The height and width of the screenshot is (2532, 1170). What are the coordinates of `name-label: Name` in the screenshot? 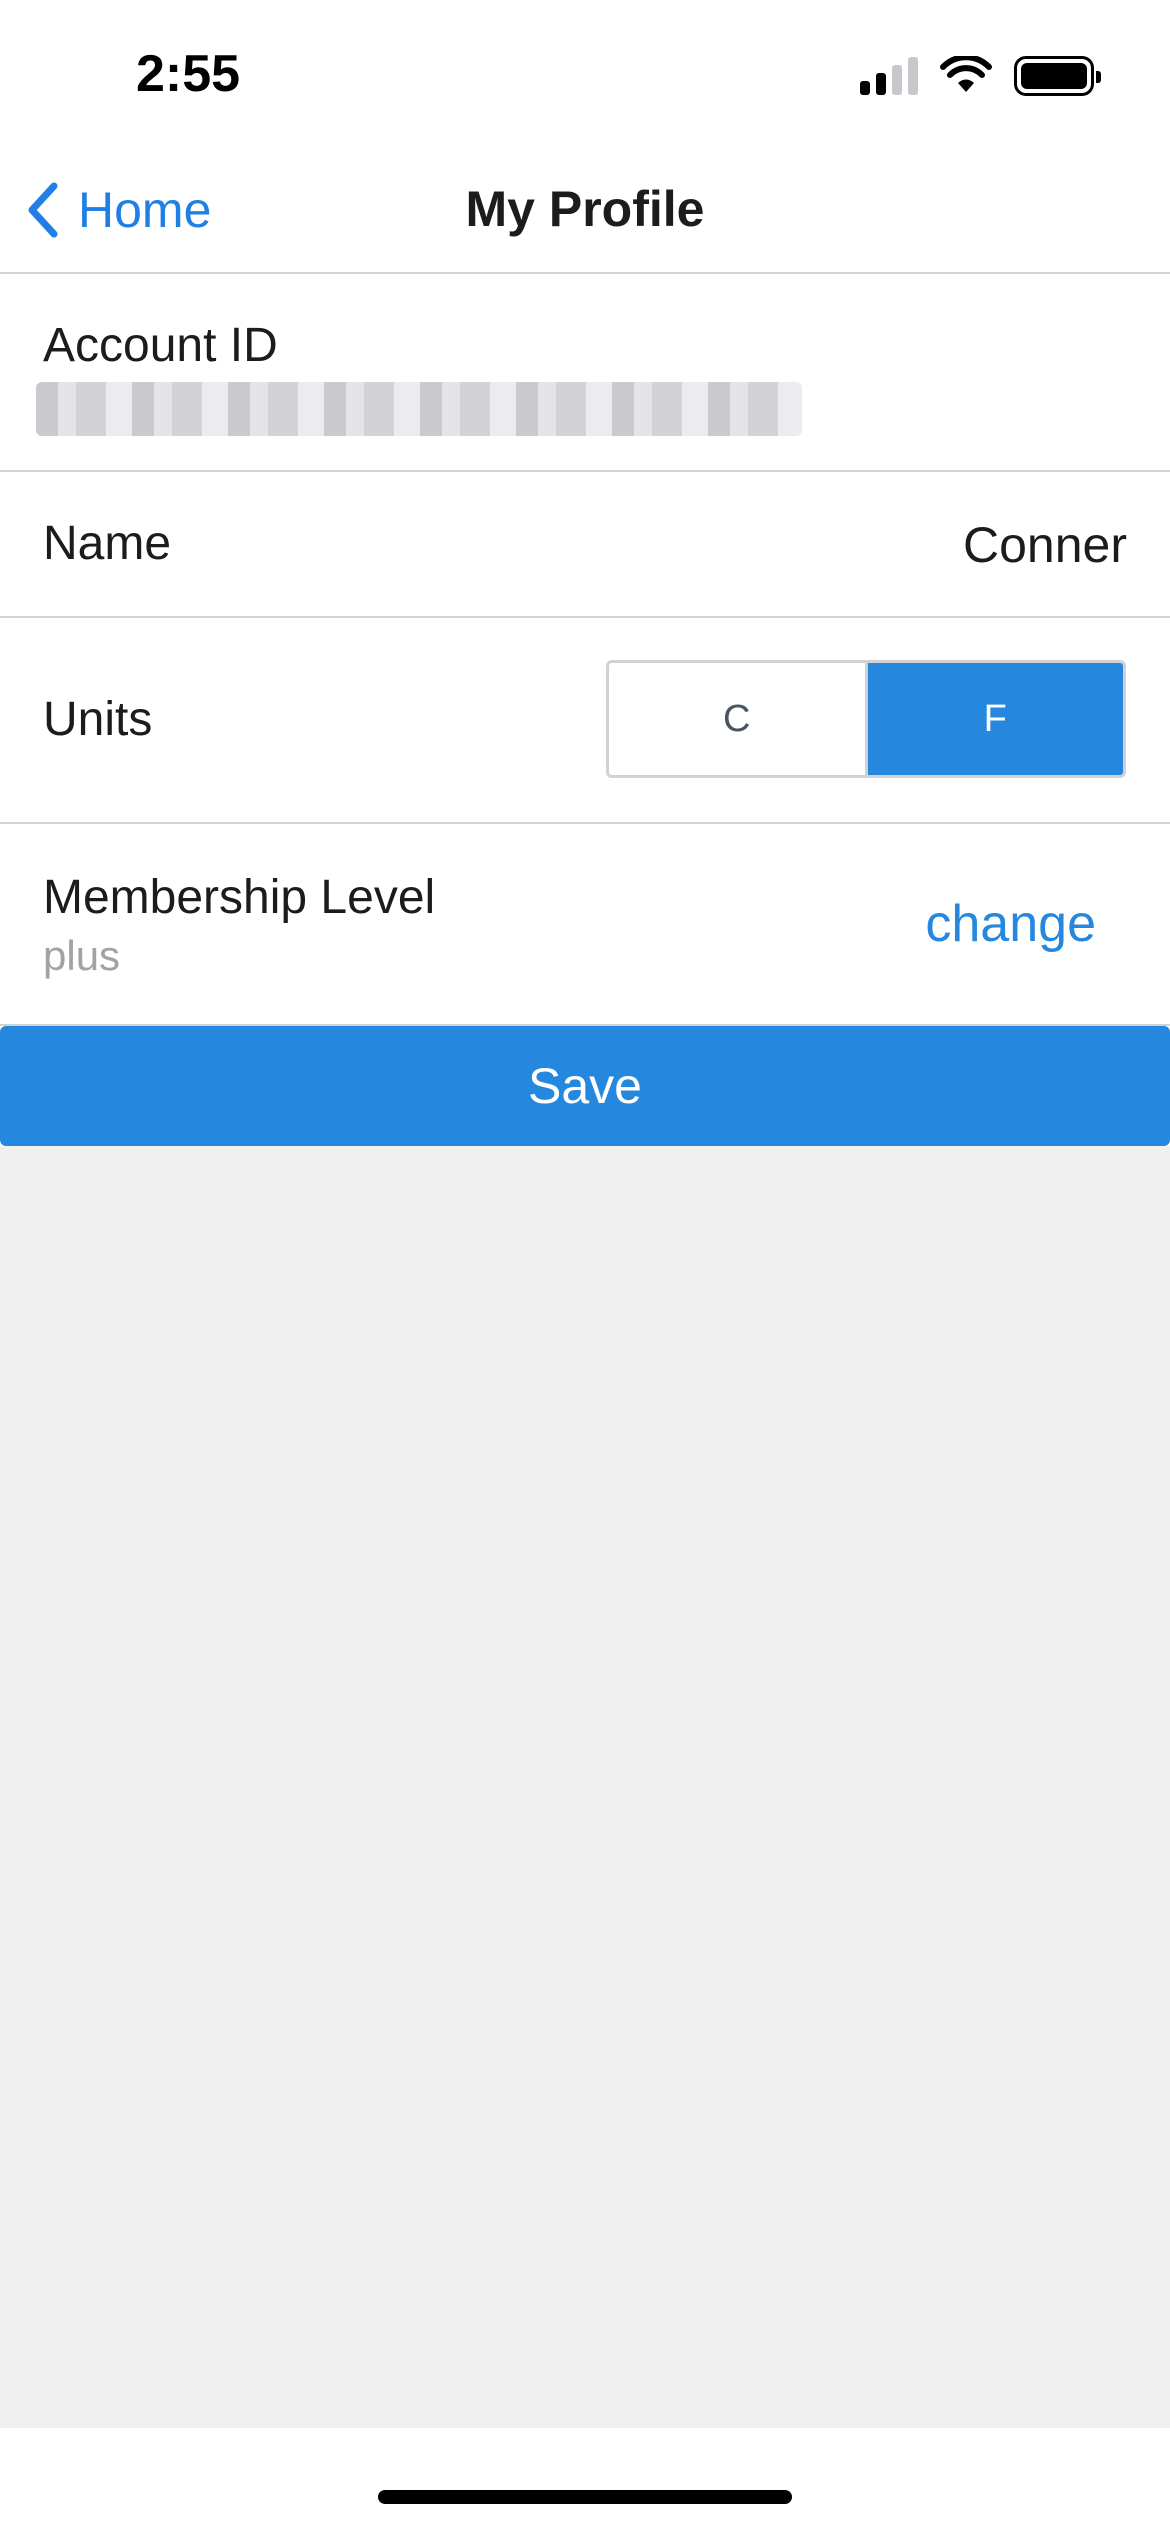 It's located at (107, 543).